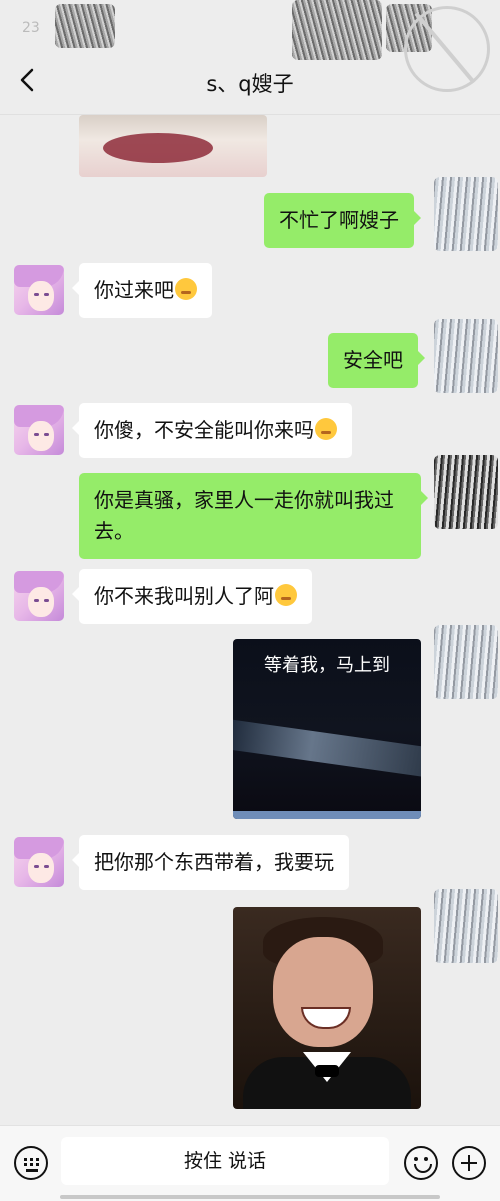 This screenshot has height=1201, width=500. Describe the element at coordinates (339, 220) in the screenshot. I see `message-text: 不忙了啊嫂子` at that location.